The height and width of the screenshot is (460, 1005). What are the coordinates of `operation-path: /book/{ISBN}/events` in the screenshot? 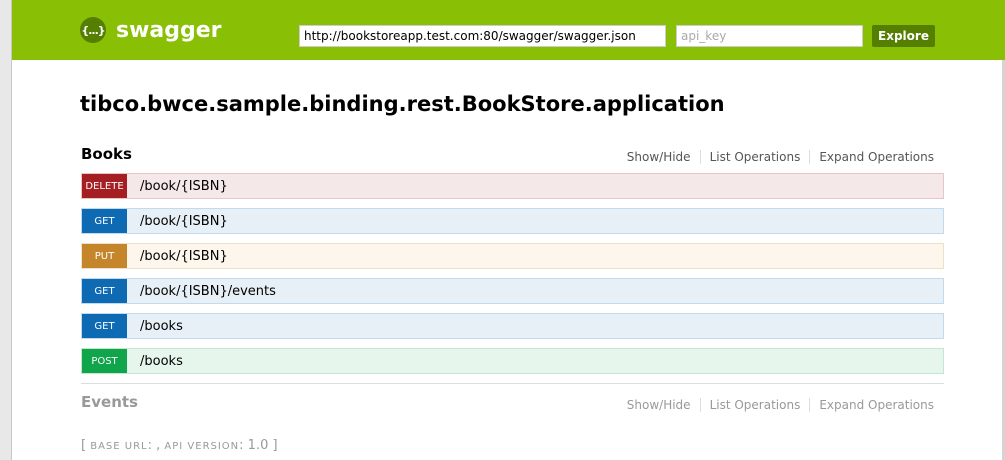 It's located at (201, 291).